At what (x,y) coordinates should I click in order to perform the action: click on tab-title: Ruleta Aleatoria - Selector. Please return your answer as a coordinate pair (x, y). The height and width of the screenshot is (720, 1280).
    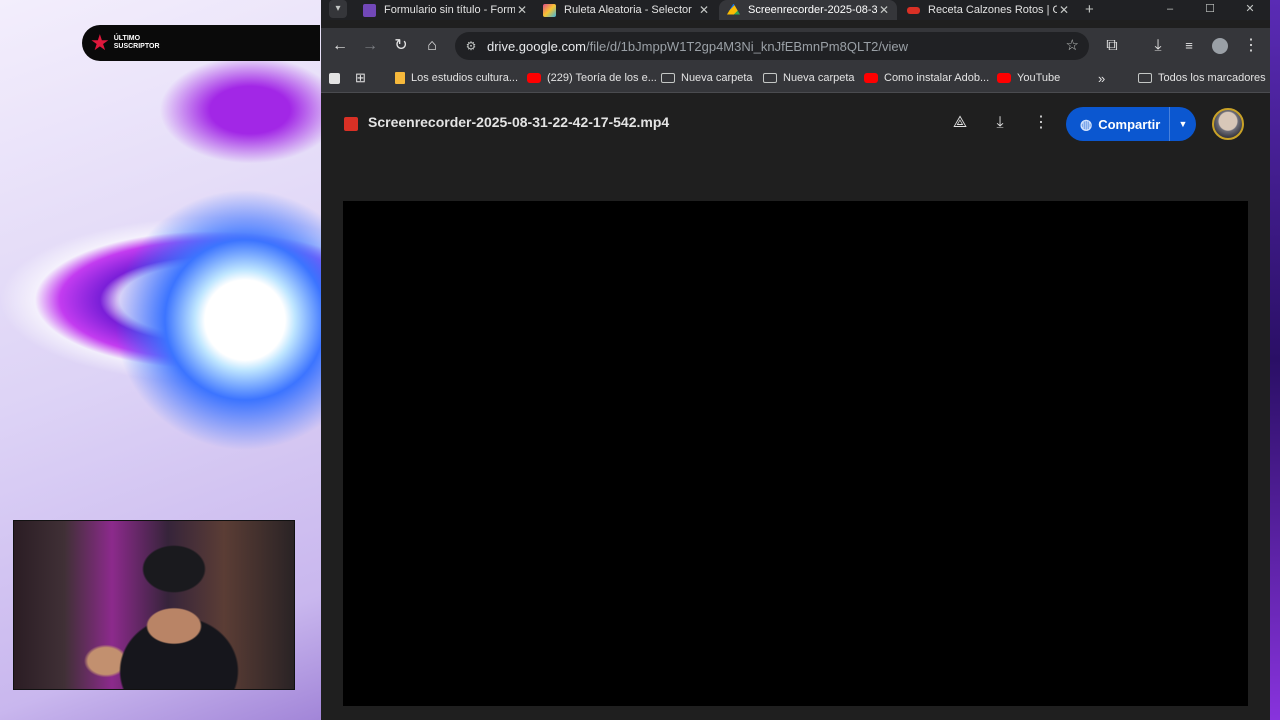
    Looking at the image, I should click on (628, 10).